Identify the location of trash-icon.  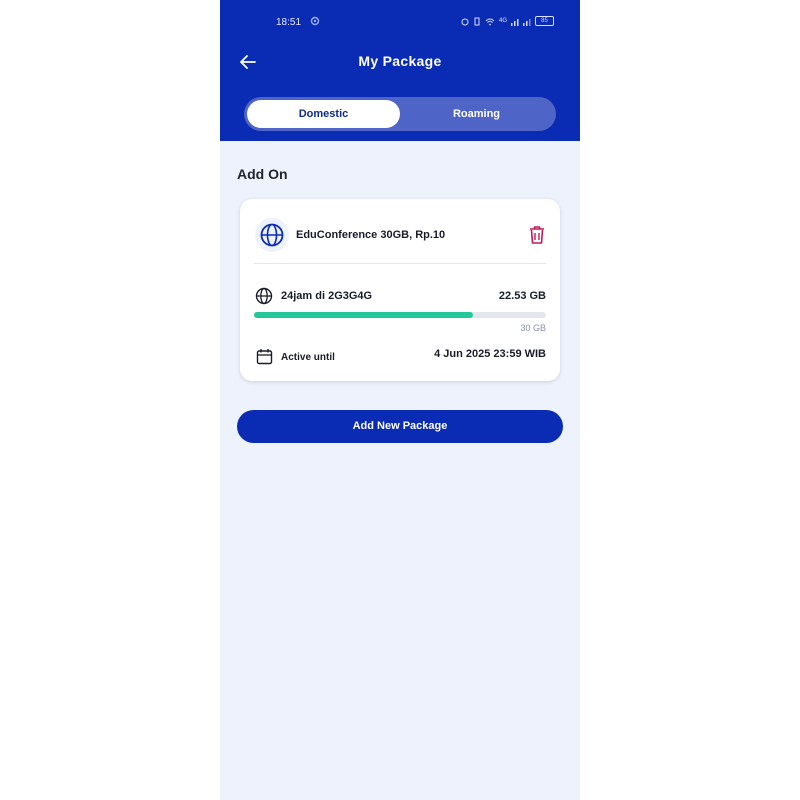
(537, 235).